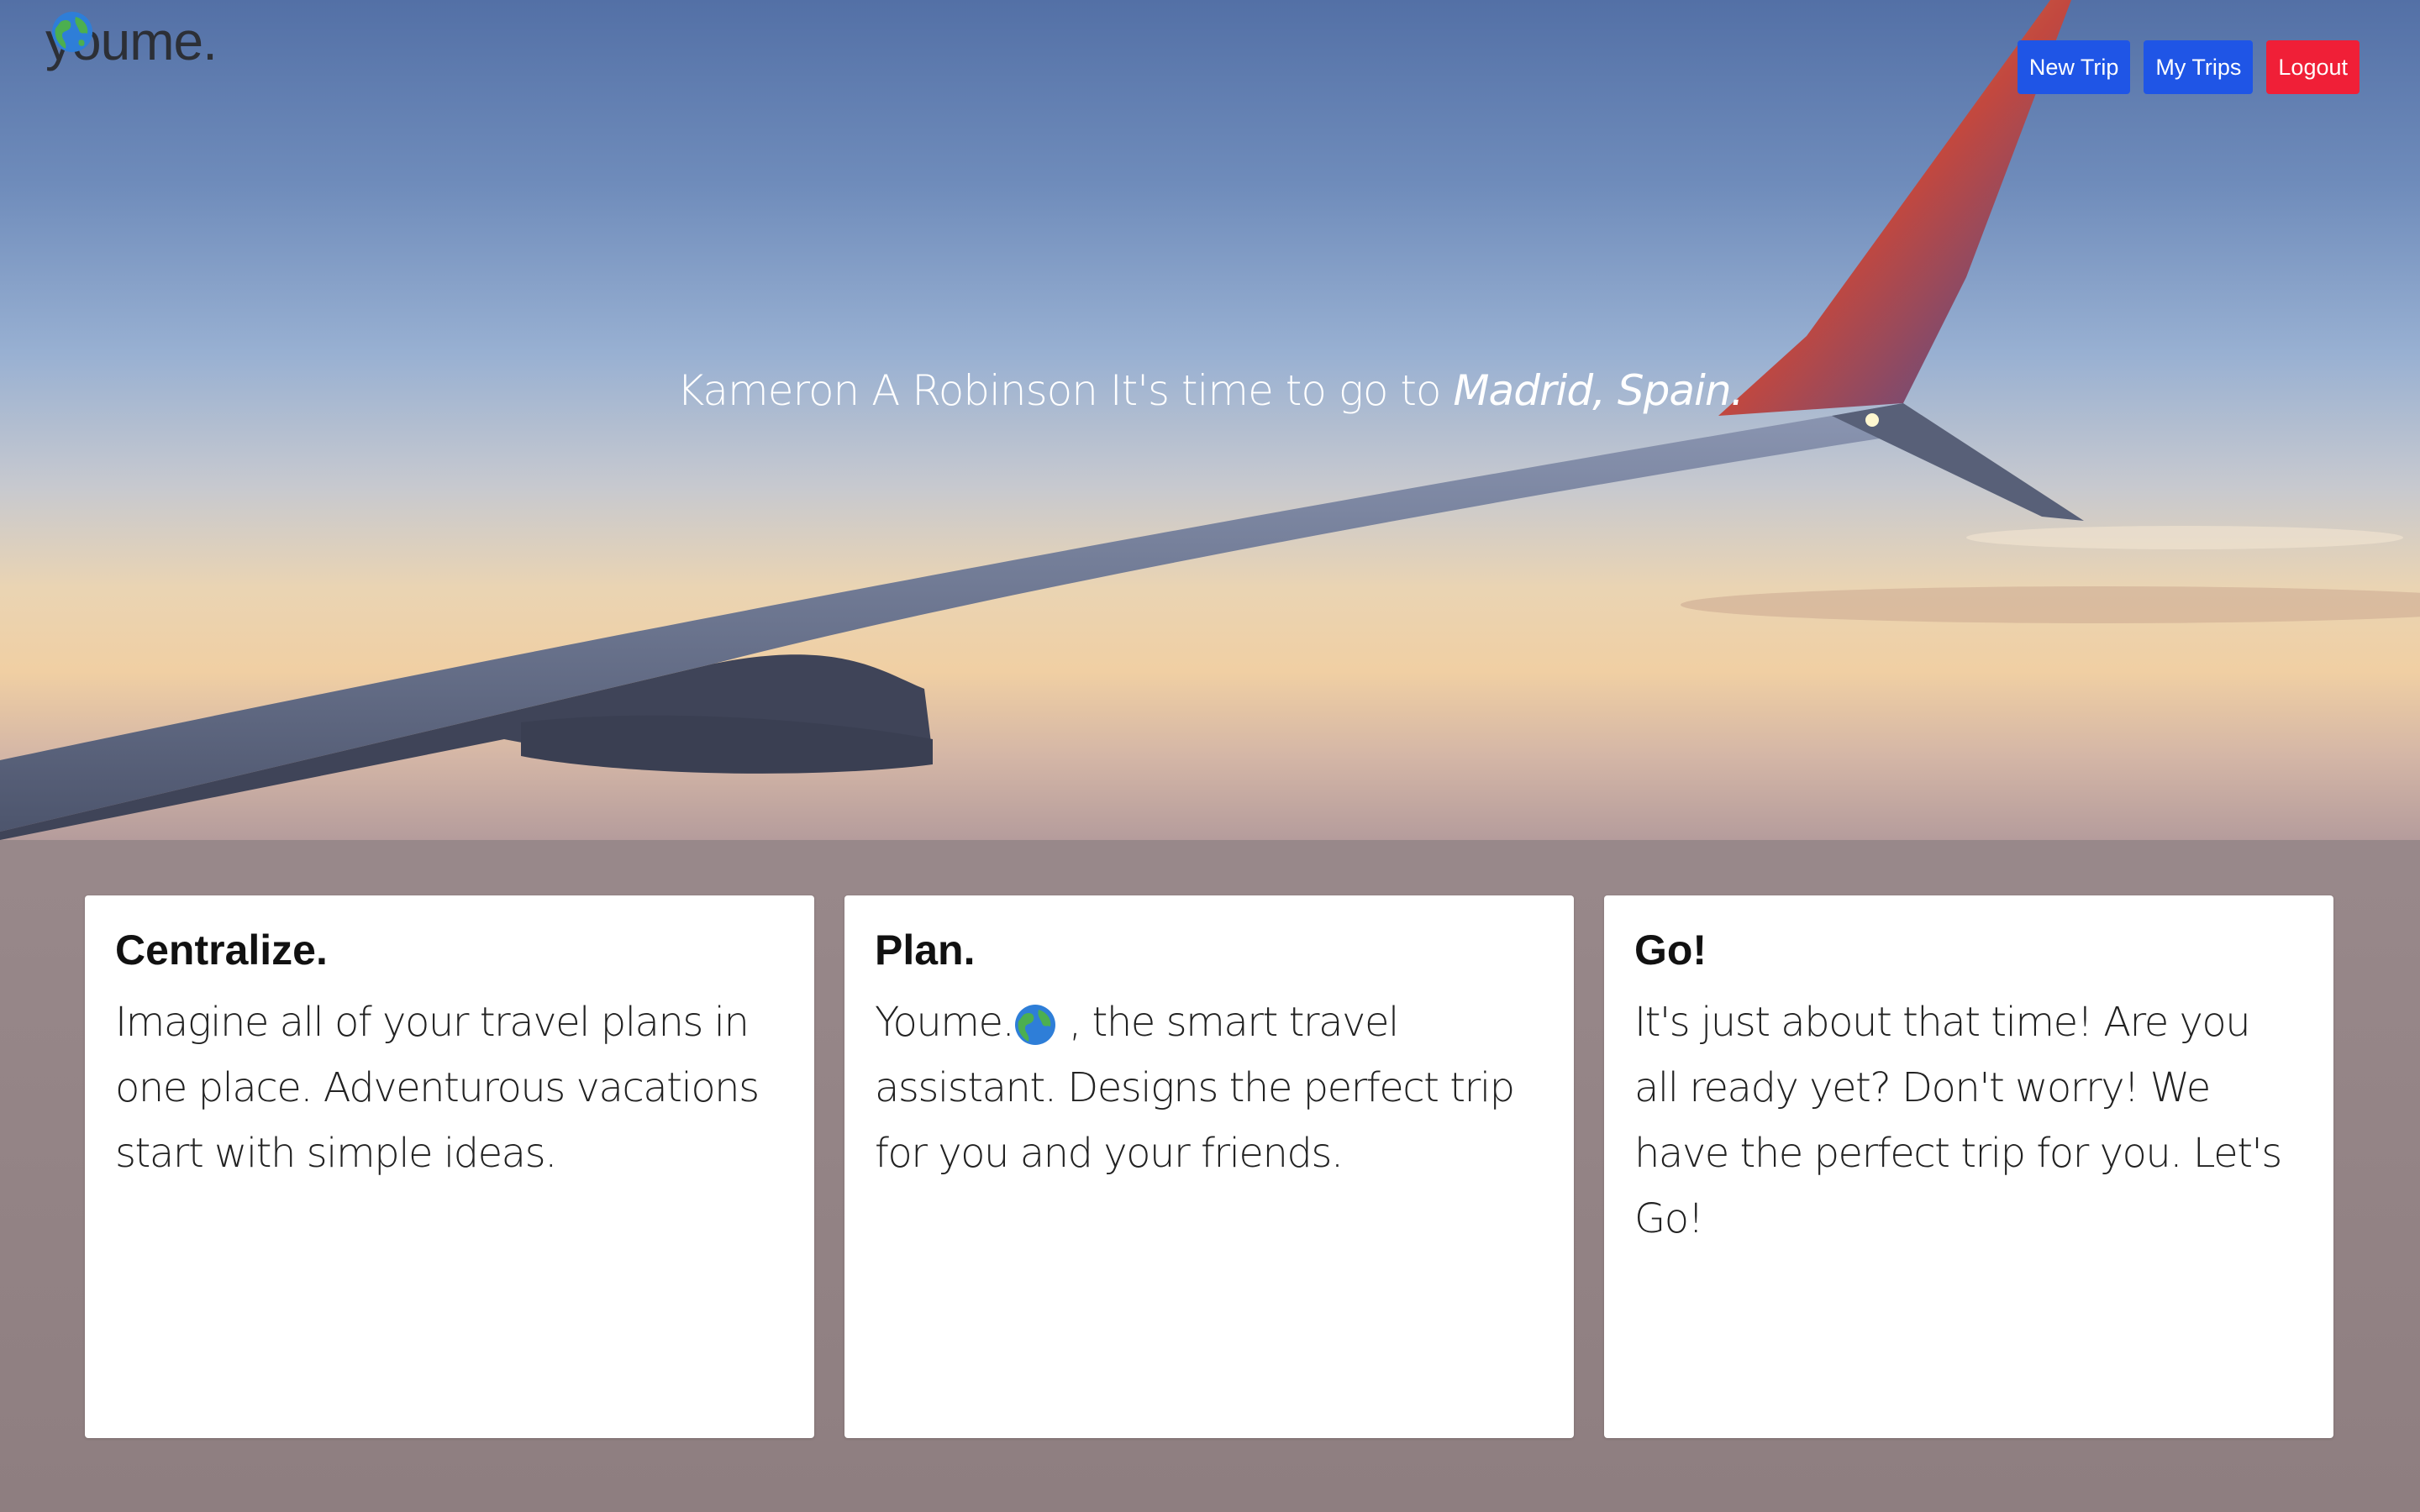  I want to click on top-nav: New Trip My Trips Logout, so click(2188, 67).